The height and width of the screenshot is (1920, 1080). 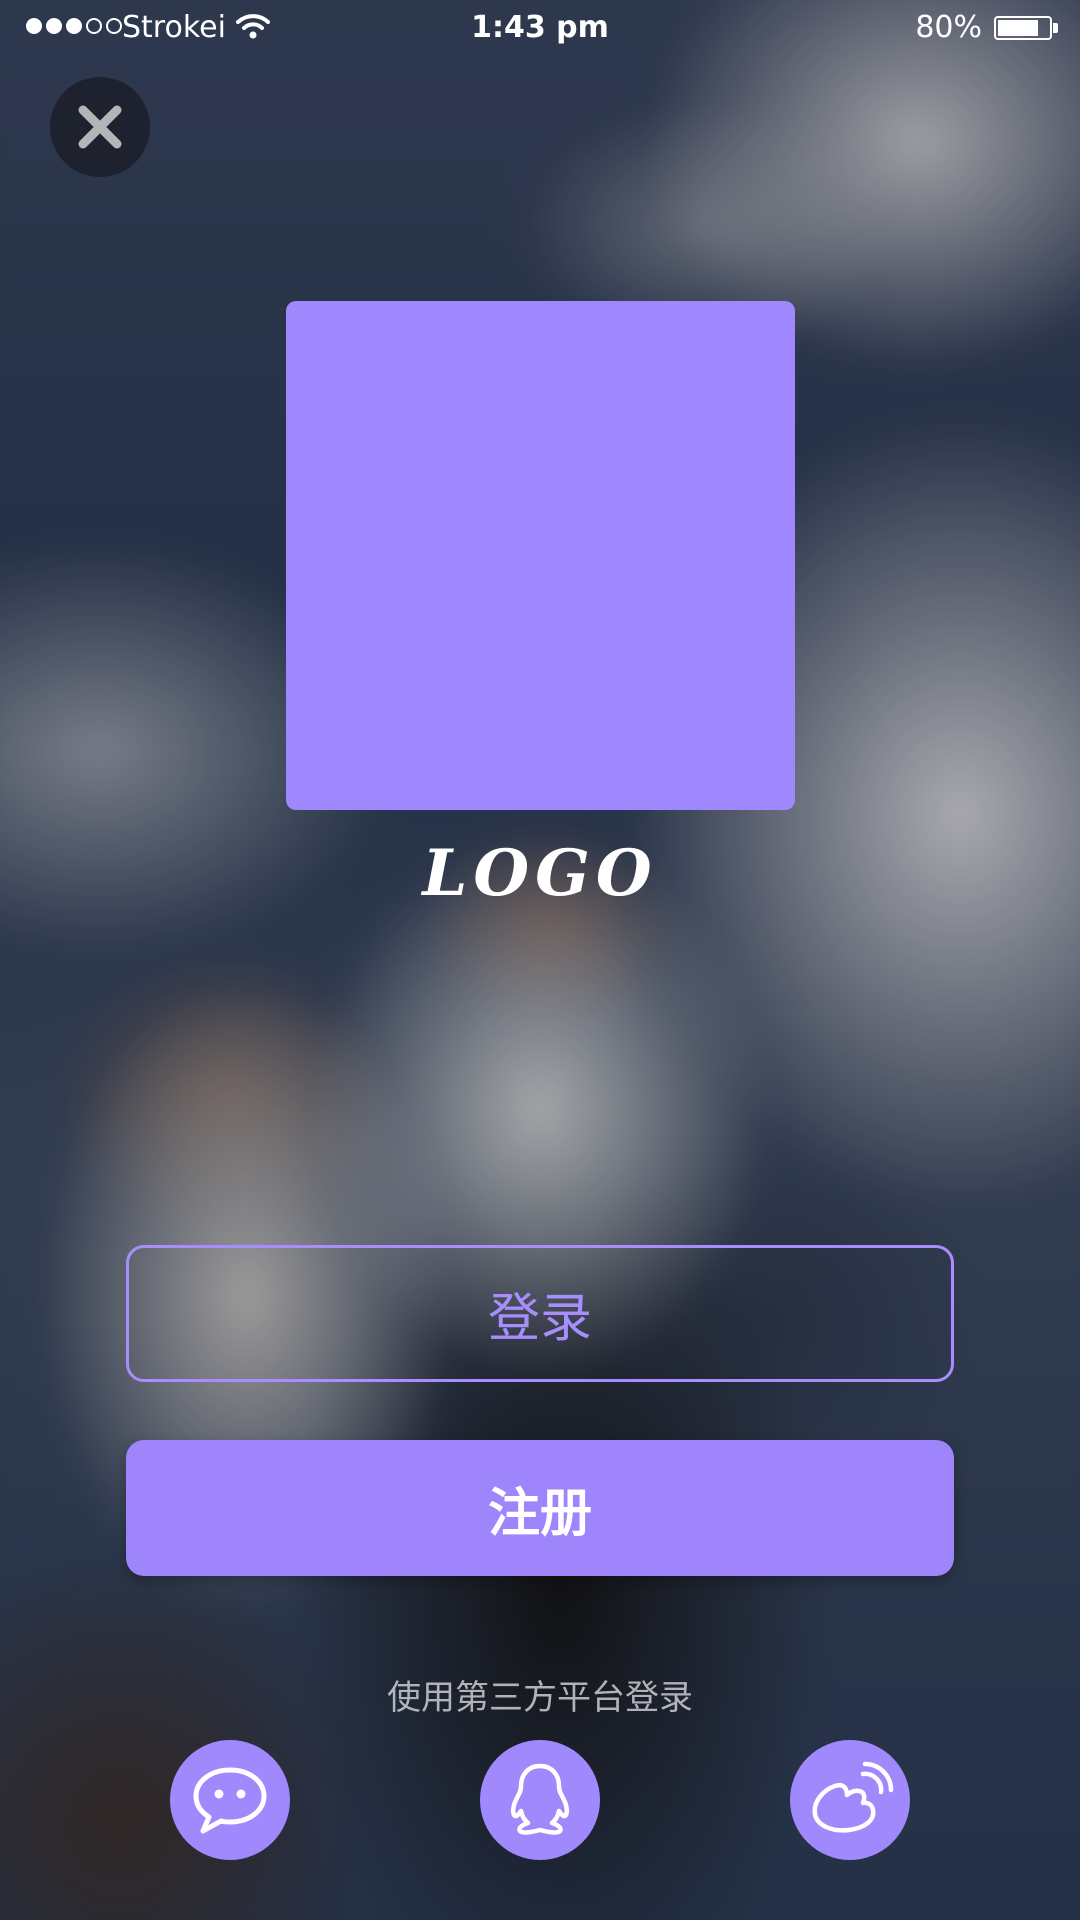 I want to click on battery-fill, so click(x=1018, y=28).